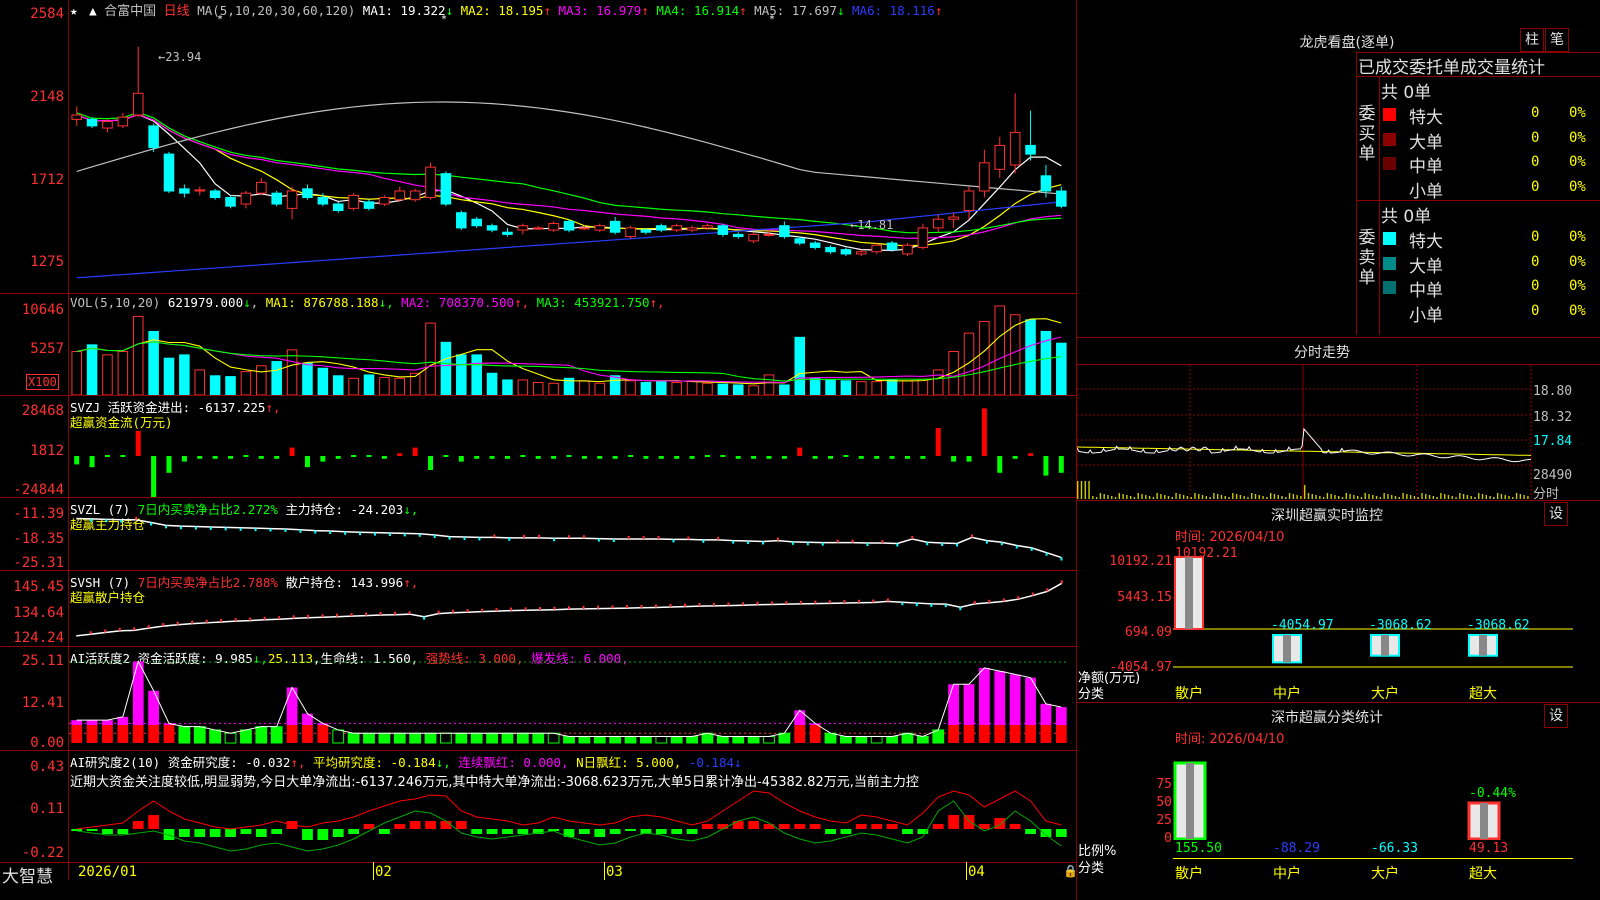 The image size is (1600, 900). Describe the element at coordinates (1304, 432) in the screenshot. I see `intraday-chart` at that location.